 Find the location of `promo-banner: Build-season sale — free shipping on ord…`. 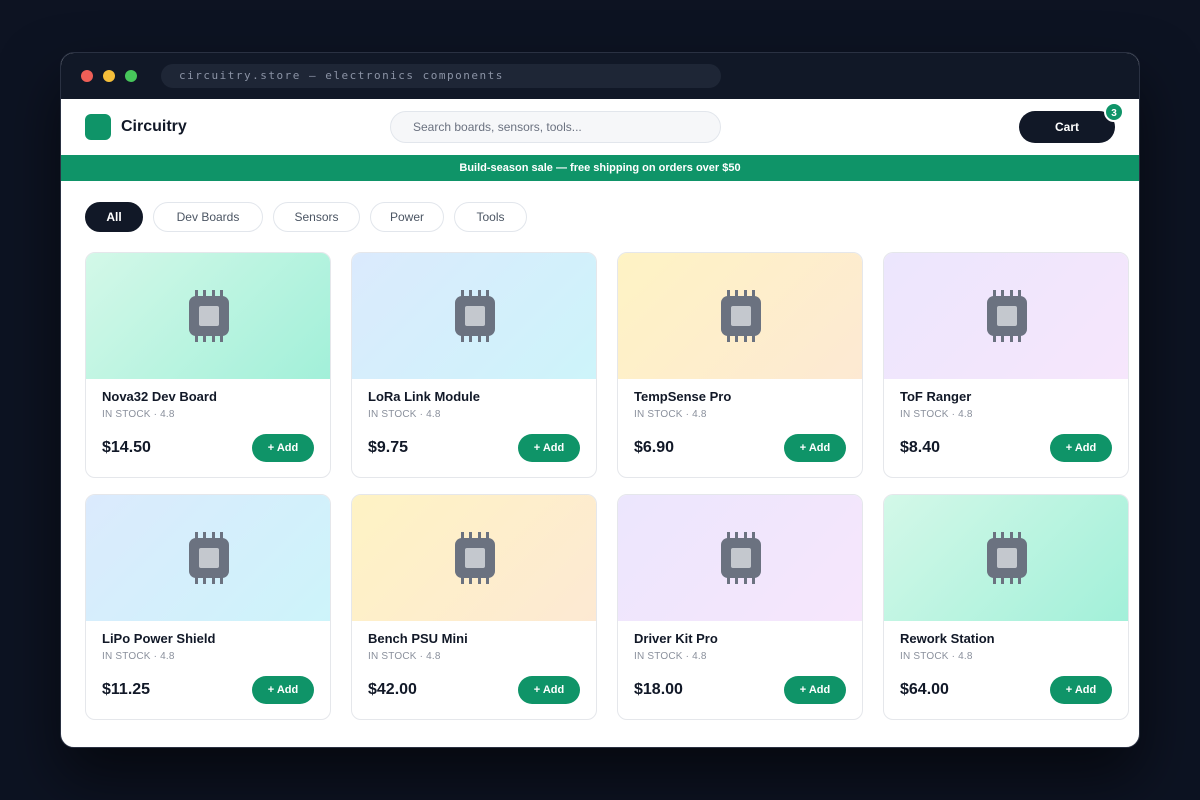

promo-banner: Build-season sale — free shipping on ord… is located at coordinates (600, 168).